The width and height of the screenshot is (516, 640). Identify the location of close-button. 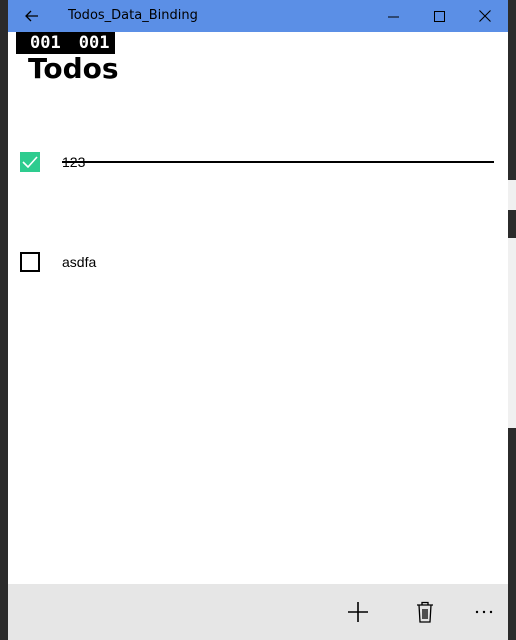
(485, 16).